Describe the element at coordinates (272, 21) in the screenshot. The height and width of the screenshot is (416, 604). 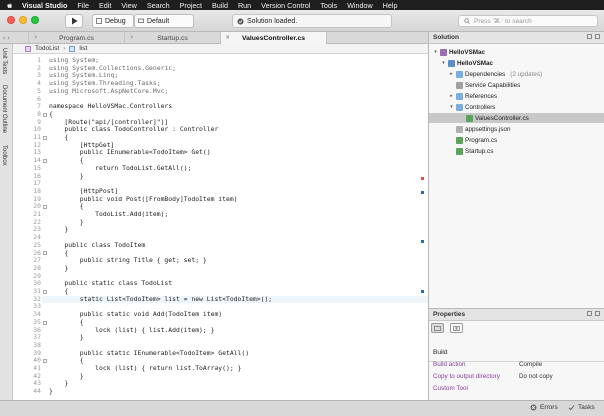
I see `status-text: Solution loaded.` at that location.